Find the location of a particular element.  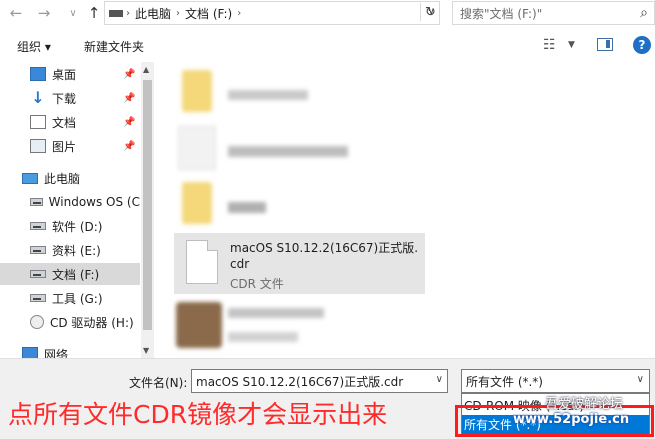

new-folder-button: 新建文件夹 is located at coordinates (114, 46).